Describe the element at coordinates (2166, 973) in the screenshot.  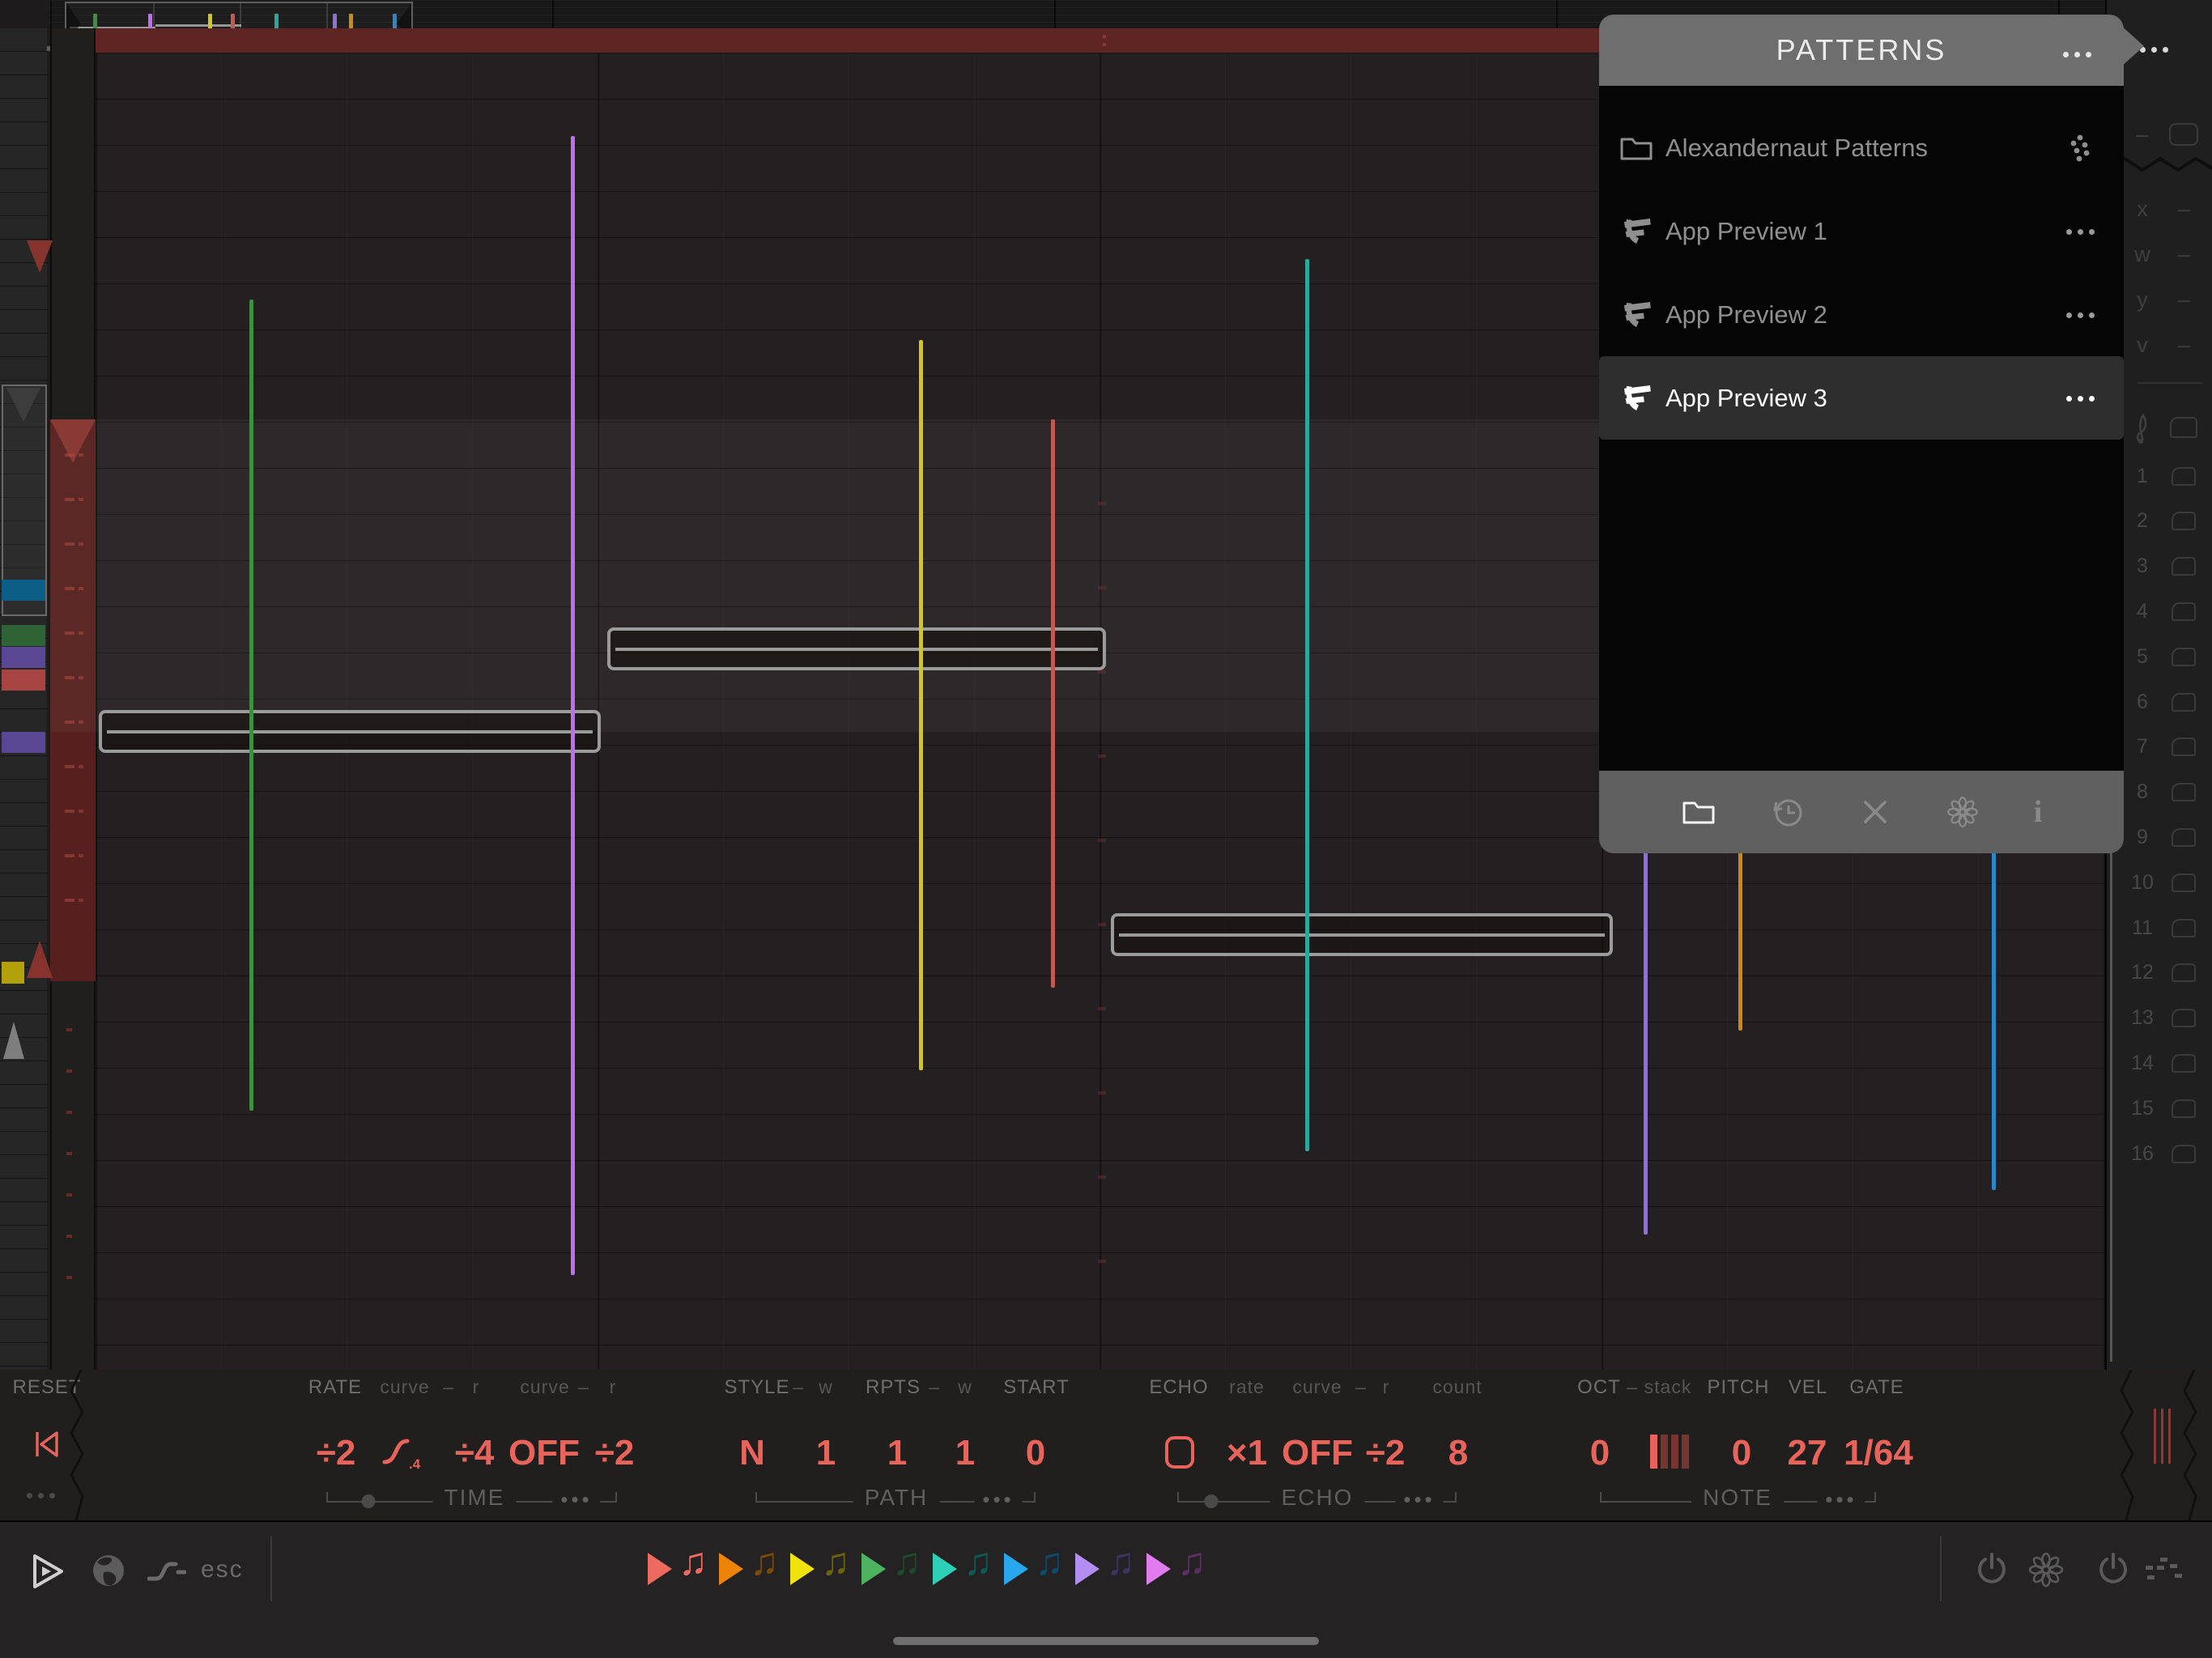
I see `sidebar-pattern-row-12: 12` at that location.